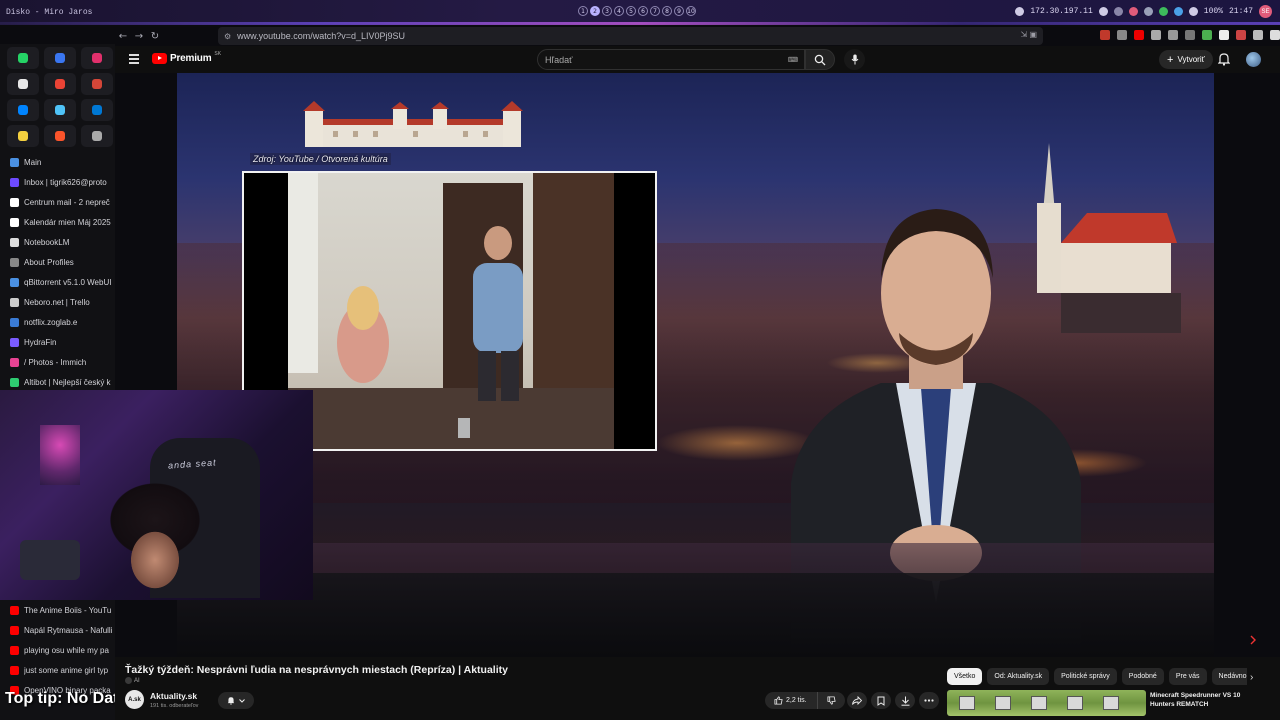  I want to click on channel-avatar: A.sk, so click(134, 699).